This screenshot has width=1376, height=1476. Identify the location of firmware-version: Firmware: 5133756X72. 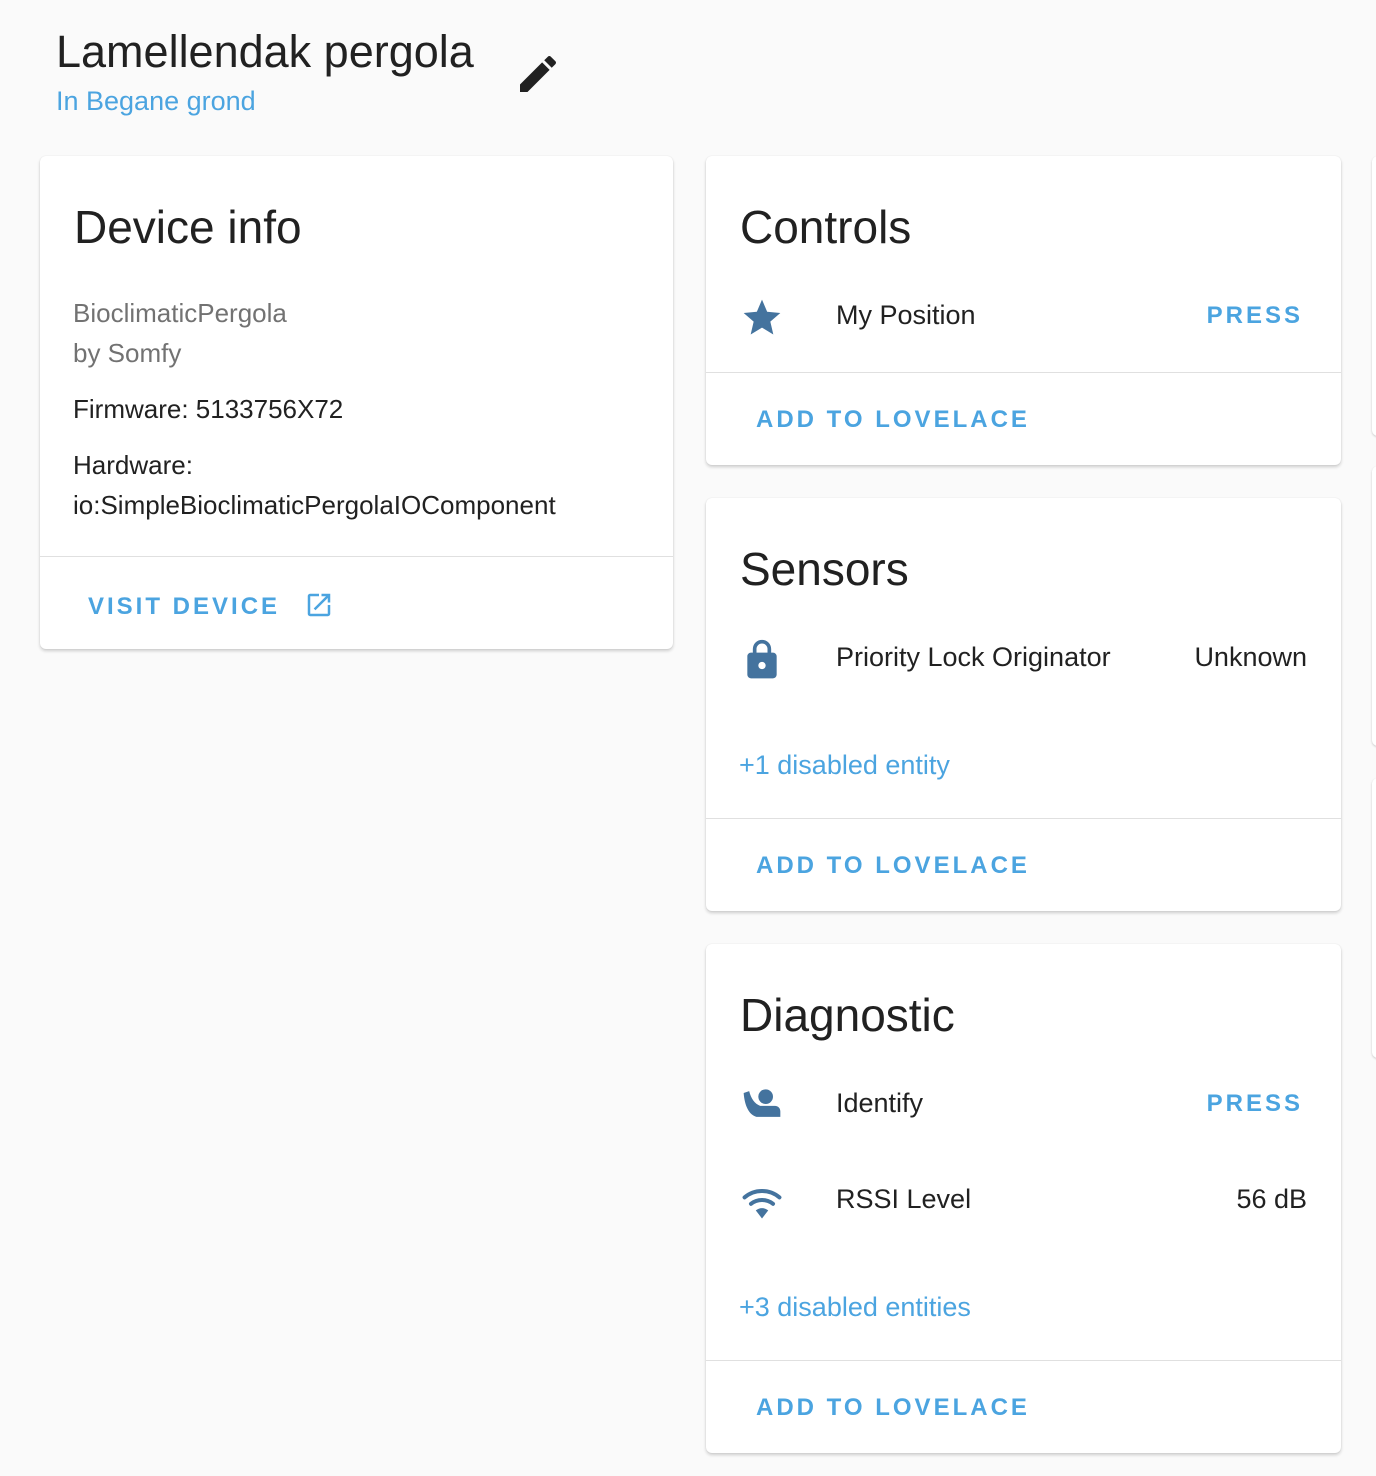
(208, 409).